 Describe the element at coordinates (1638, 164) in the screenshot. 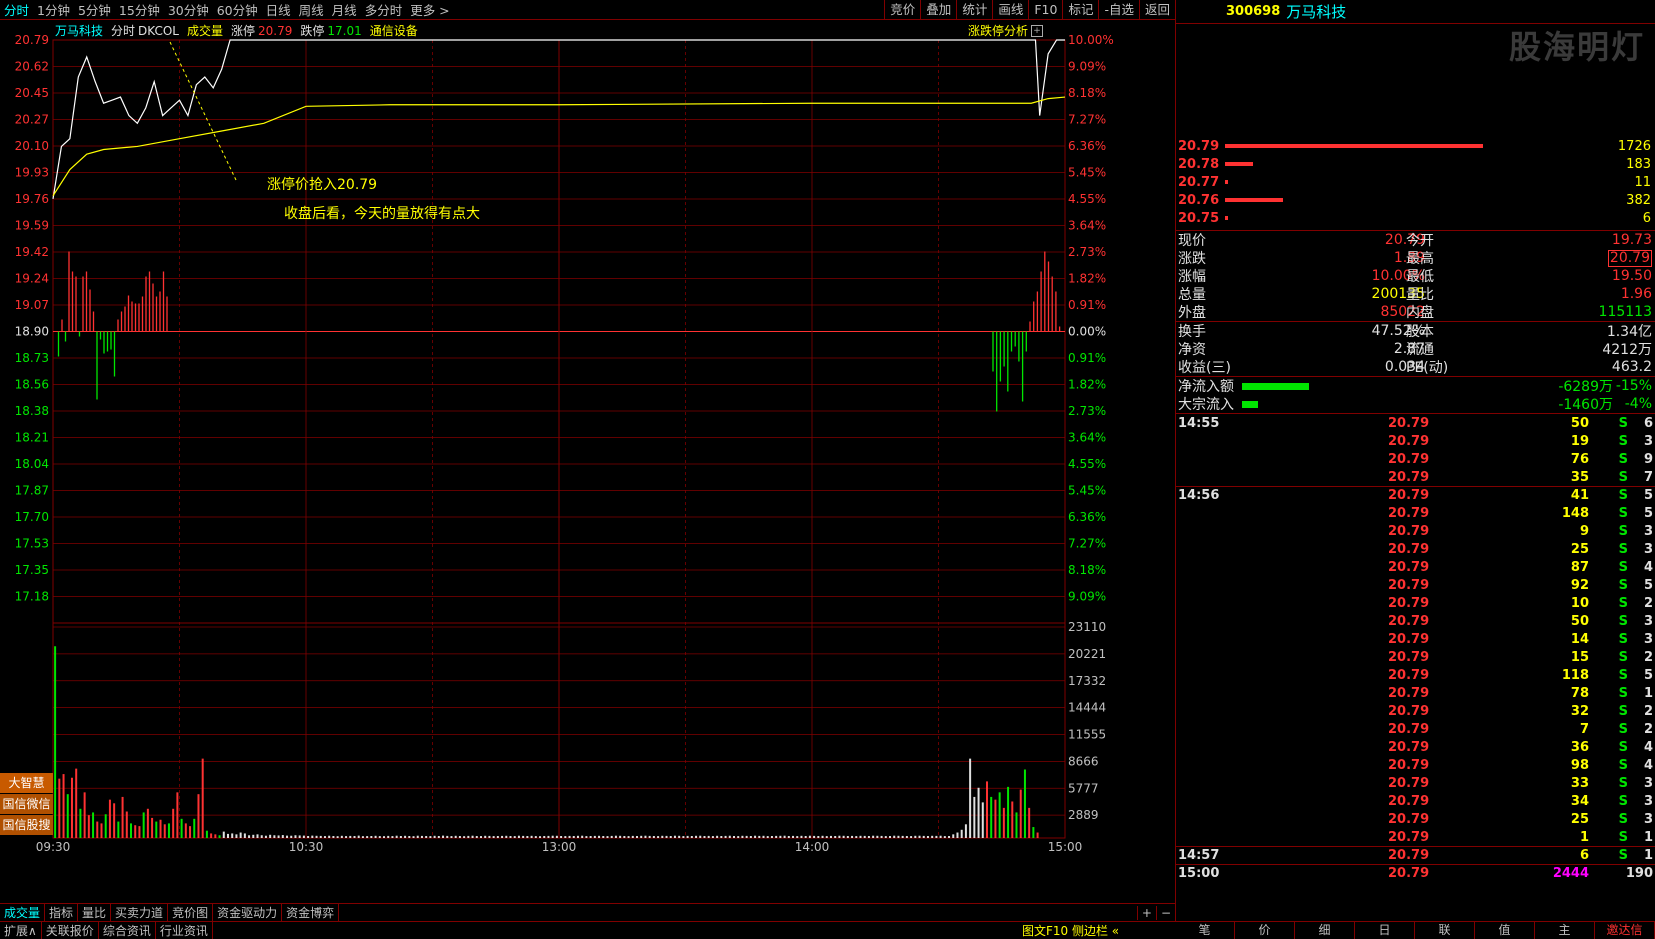

I see `book-volume: 183` at that location.